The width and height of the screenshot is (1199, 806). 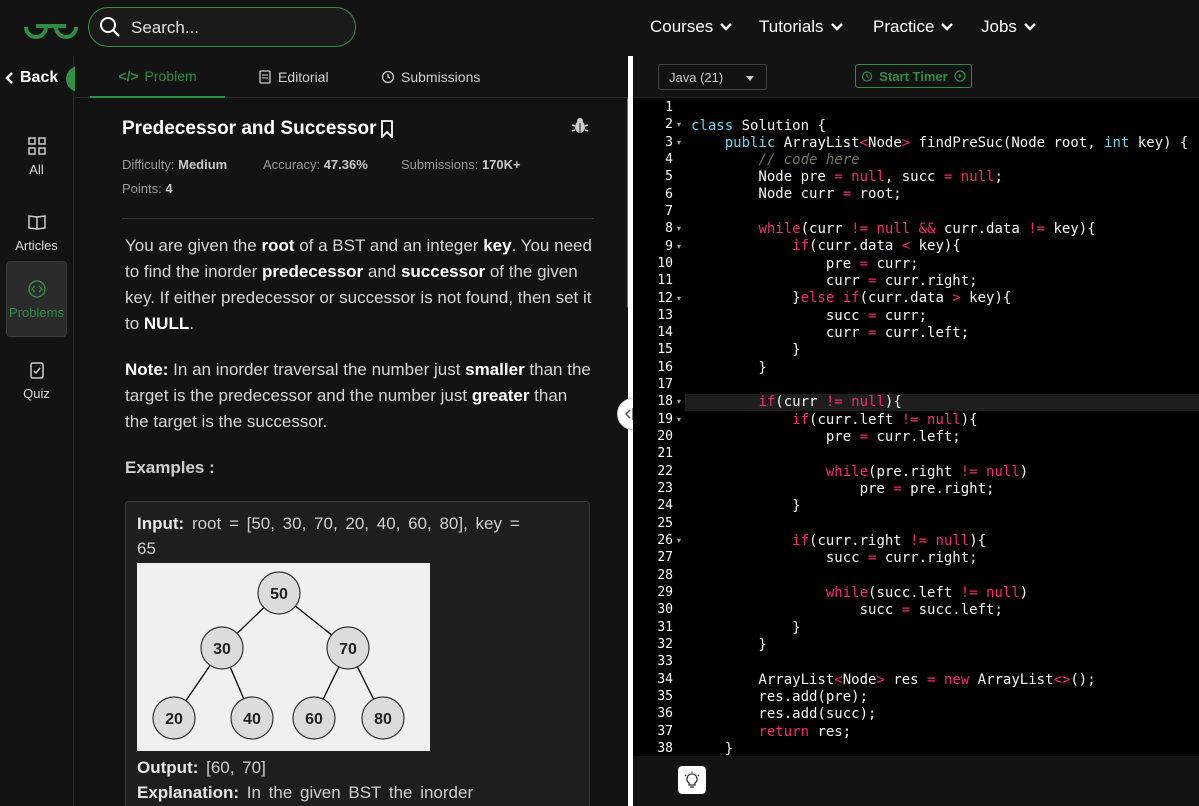 I want to click on bst-diagram: 50 30 70 20 40 60 80, so click(x=283, y=657).